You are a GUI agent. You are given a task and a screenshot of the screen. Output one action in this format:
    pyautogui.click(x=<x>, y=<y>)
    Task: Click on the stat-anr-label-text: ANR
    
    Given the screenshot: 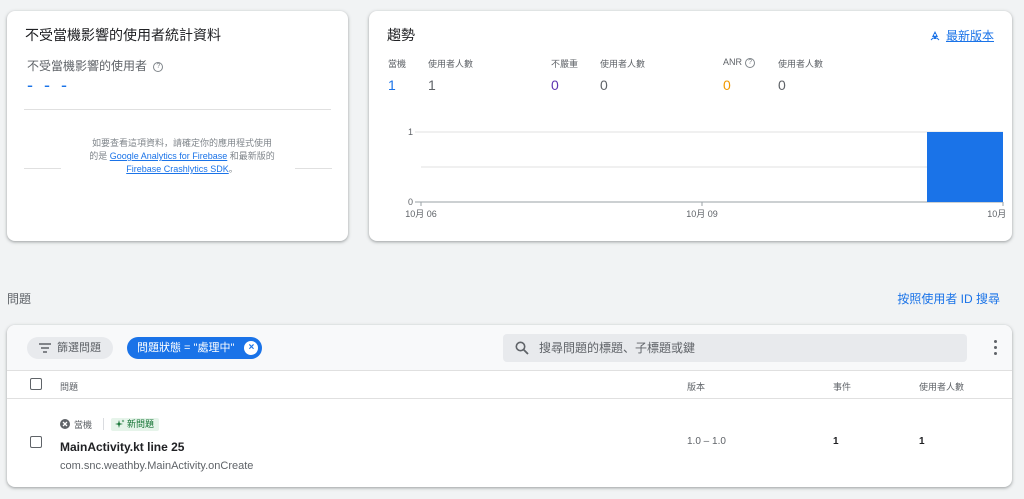 What is the action you would take?
    pyautogui.click(x=733, y=62)
    